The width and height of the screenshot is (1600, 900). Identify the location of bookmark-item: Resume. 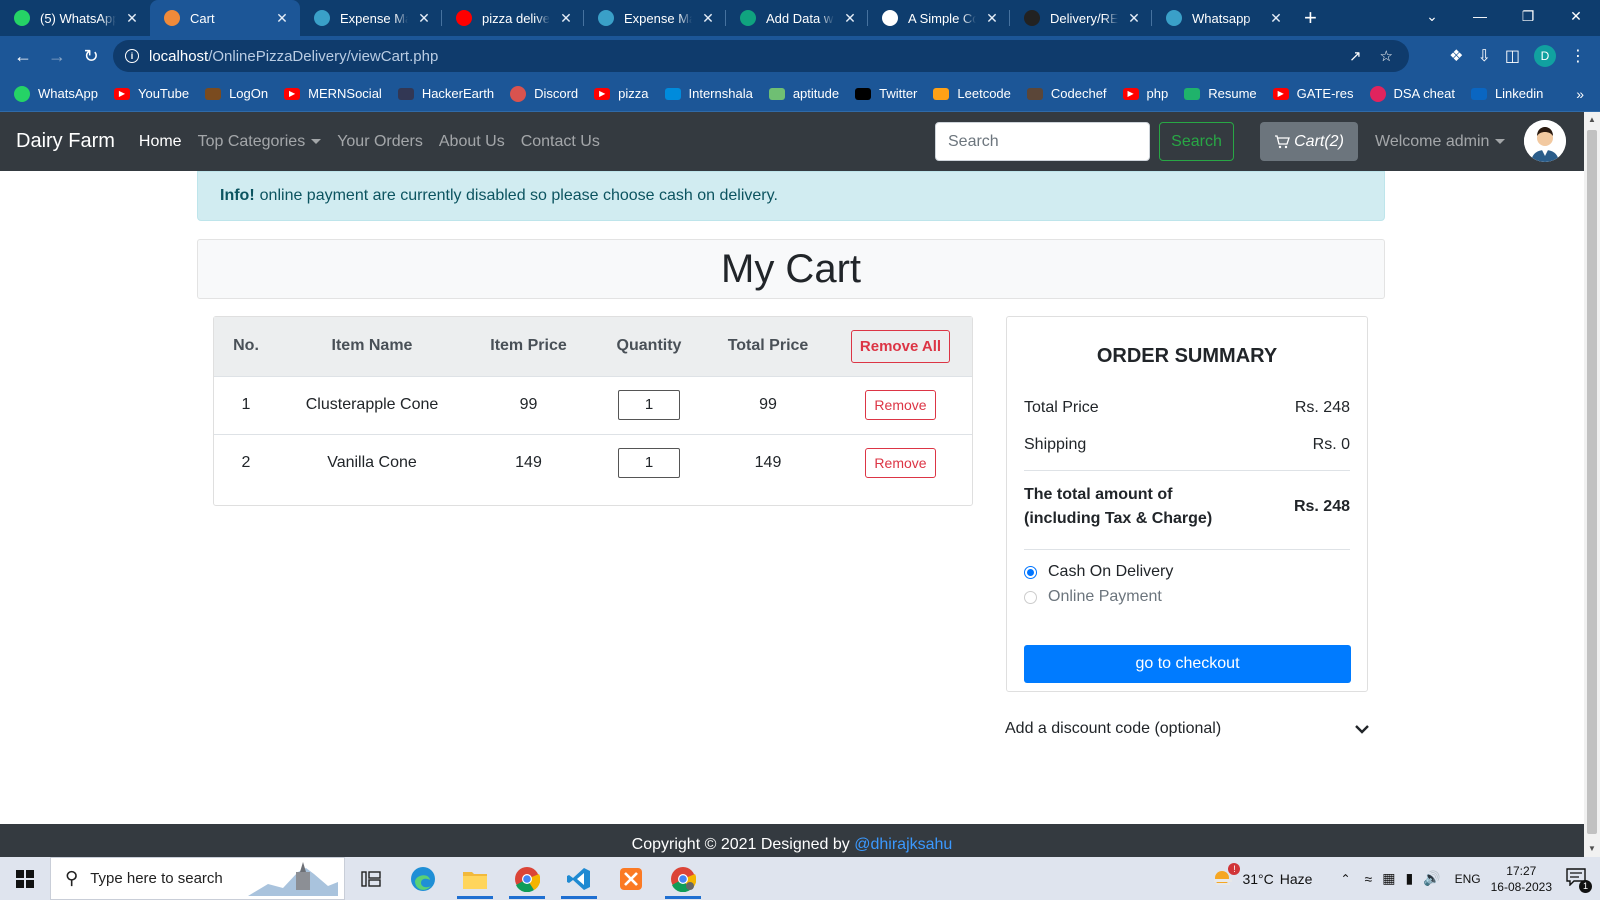
(1220, 93).